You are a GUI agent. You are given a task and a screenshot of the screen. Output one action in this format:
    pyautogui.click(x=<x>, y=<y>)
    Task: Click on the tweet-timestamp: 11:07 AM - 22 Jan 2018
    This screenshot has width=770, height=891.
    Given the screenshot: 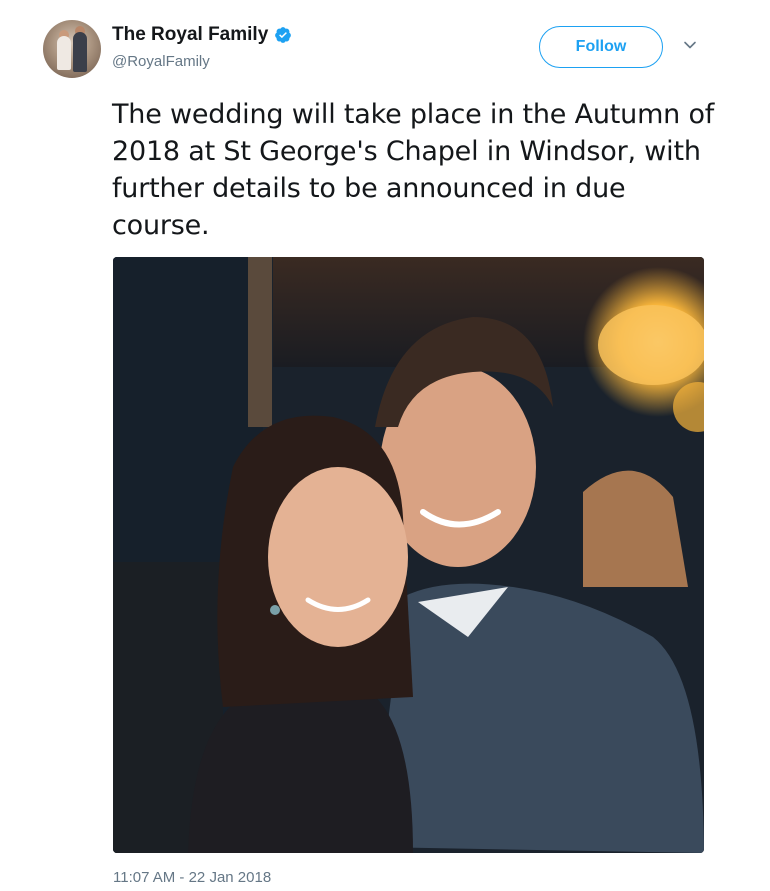 What is the action you would take?
    pyautogui.click(x=192, y=877)
    